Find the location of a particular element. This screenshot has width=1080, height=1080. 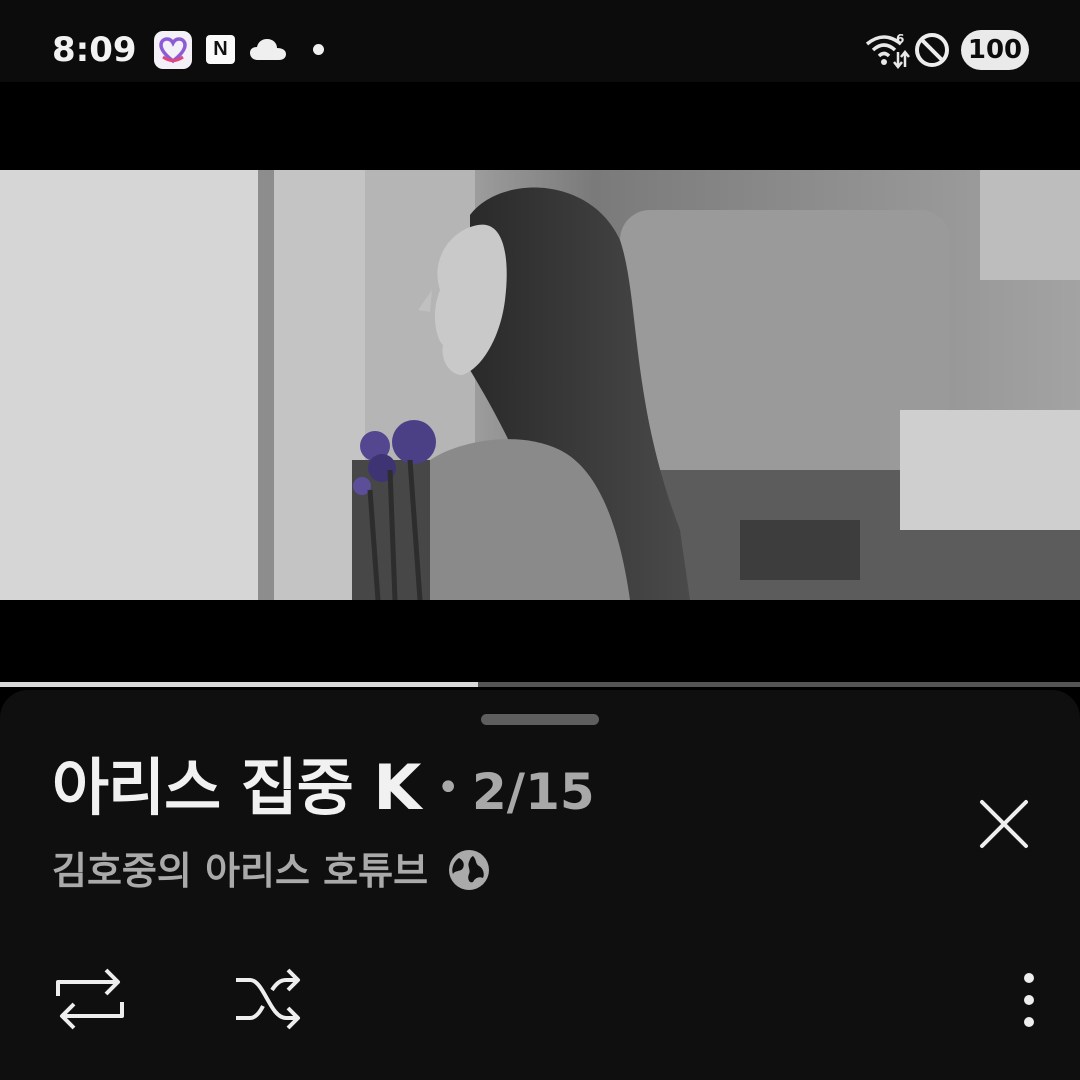

battery-indicator: 100 is located at coordinates (995, 50).